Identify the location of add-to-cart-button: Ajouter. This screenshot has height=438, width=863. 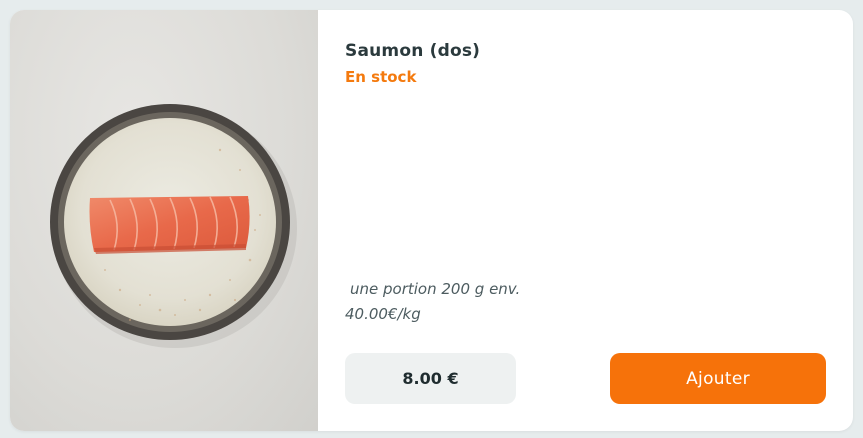
(718, 378).